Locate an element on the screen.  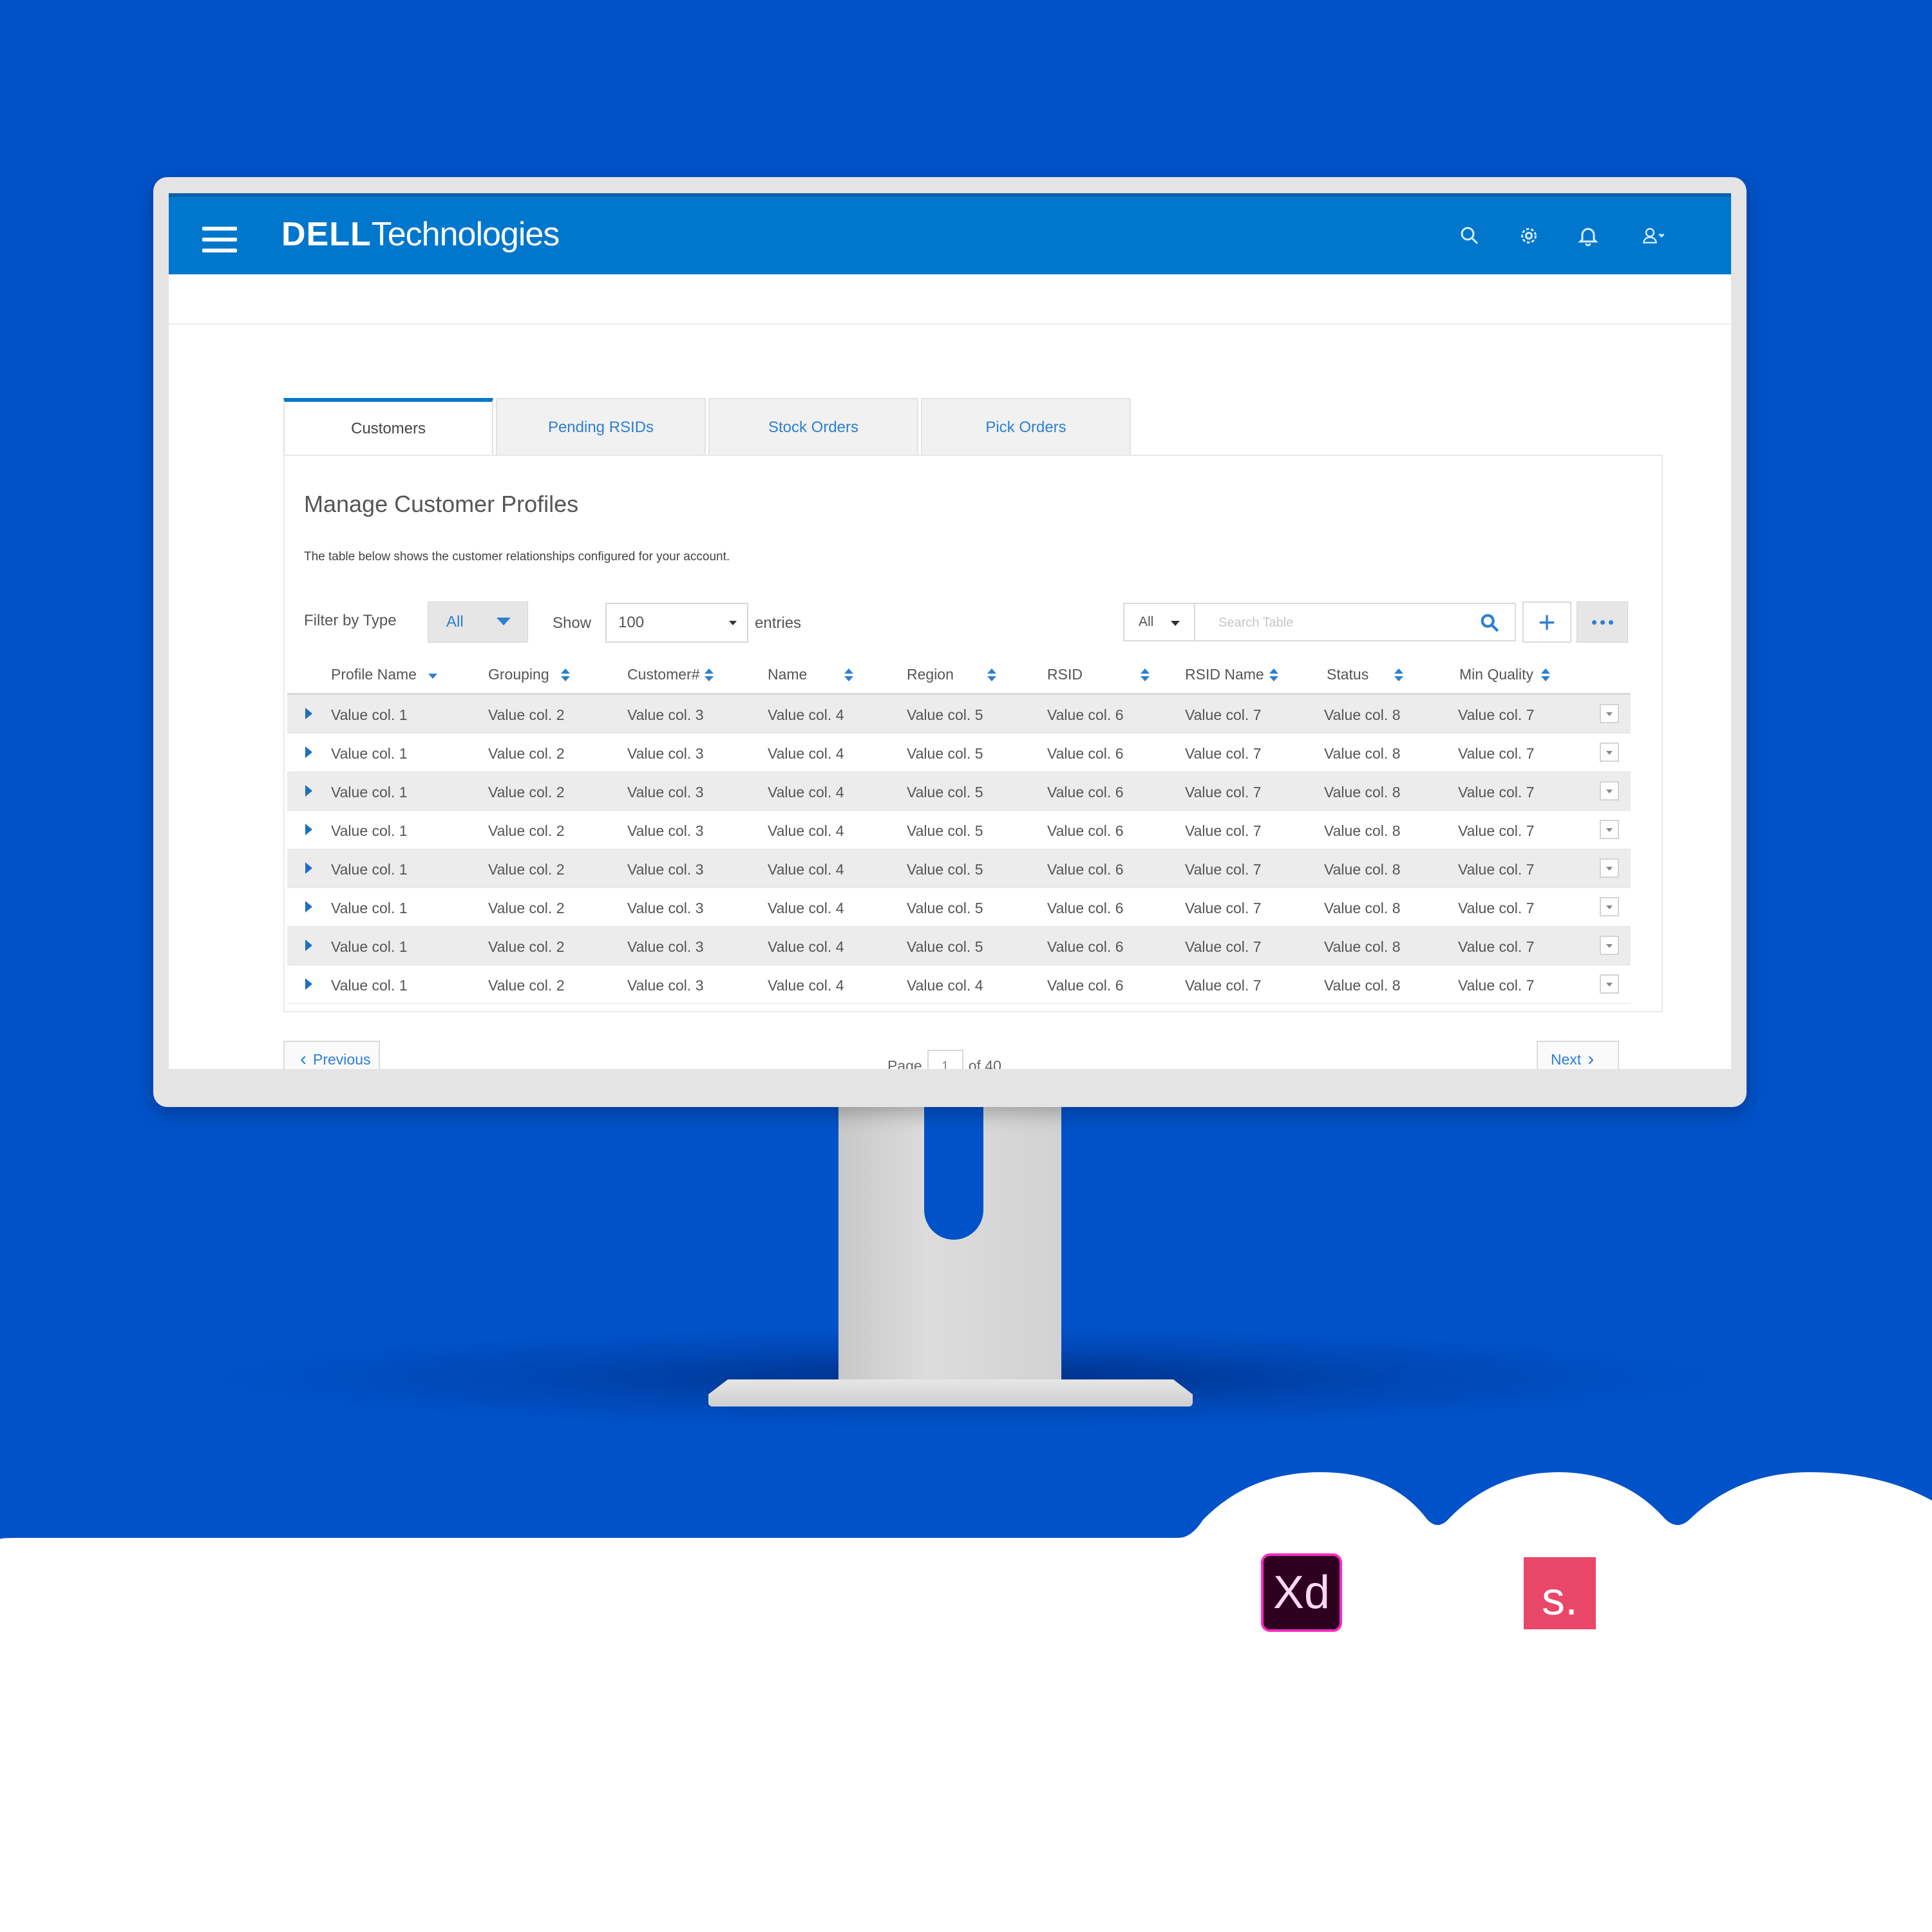
search-table-input is located at coordinates (1336, 622).